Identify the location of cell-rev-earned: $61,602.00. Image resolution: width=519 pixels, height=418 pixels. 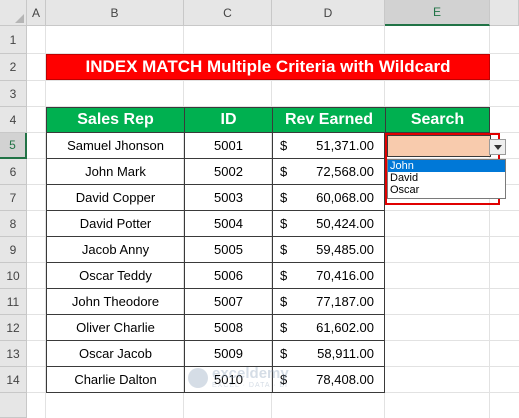
(328, 328).